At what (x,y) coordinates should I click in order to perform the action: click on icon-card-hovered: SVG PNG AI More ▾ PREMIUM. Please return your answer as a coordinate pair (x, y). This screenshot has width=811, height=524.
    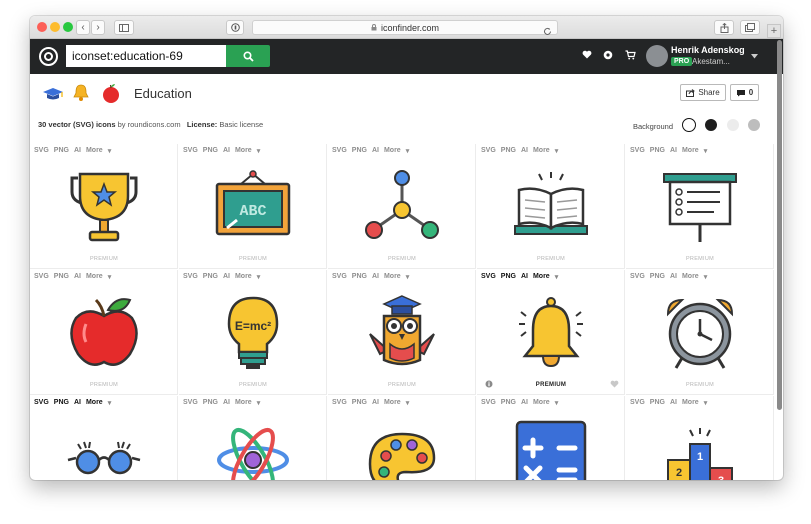
    Looking at the image, I should click on (551, 332).